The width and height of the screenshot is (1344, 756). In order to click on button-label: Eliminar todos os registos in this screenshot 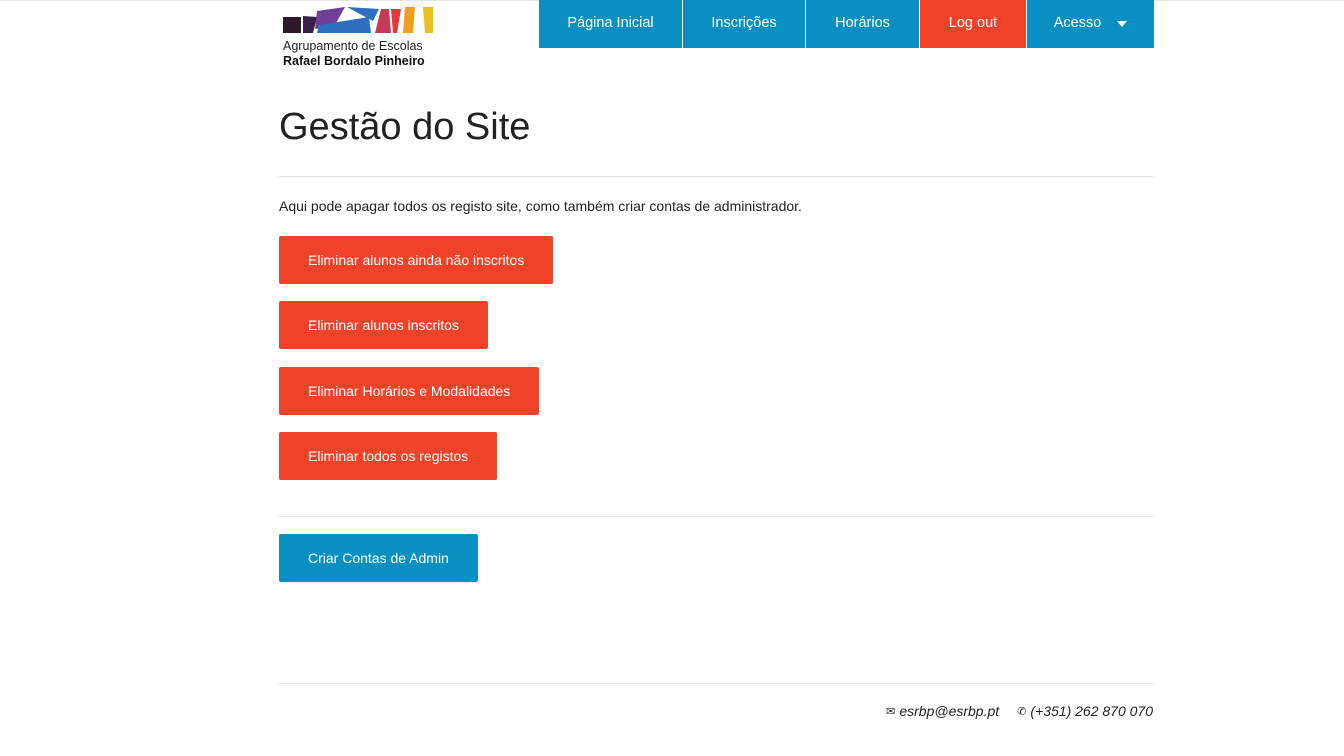, I will do `click(388, 456)`.